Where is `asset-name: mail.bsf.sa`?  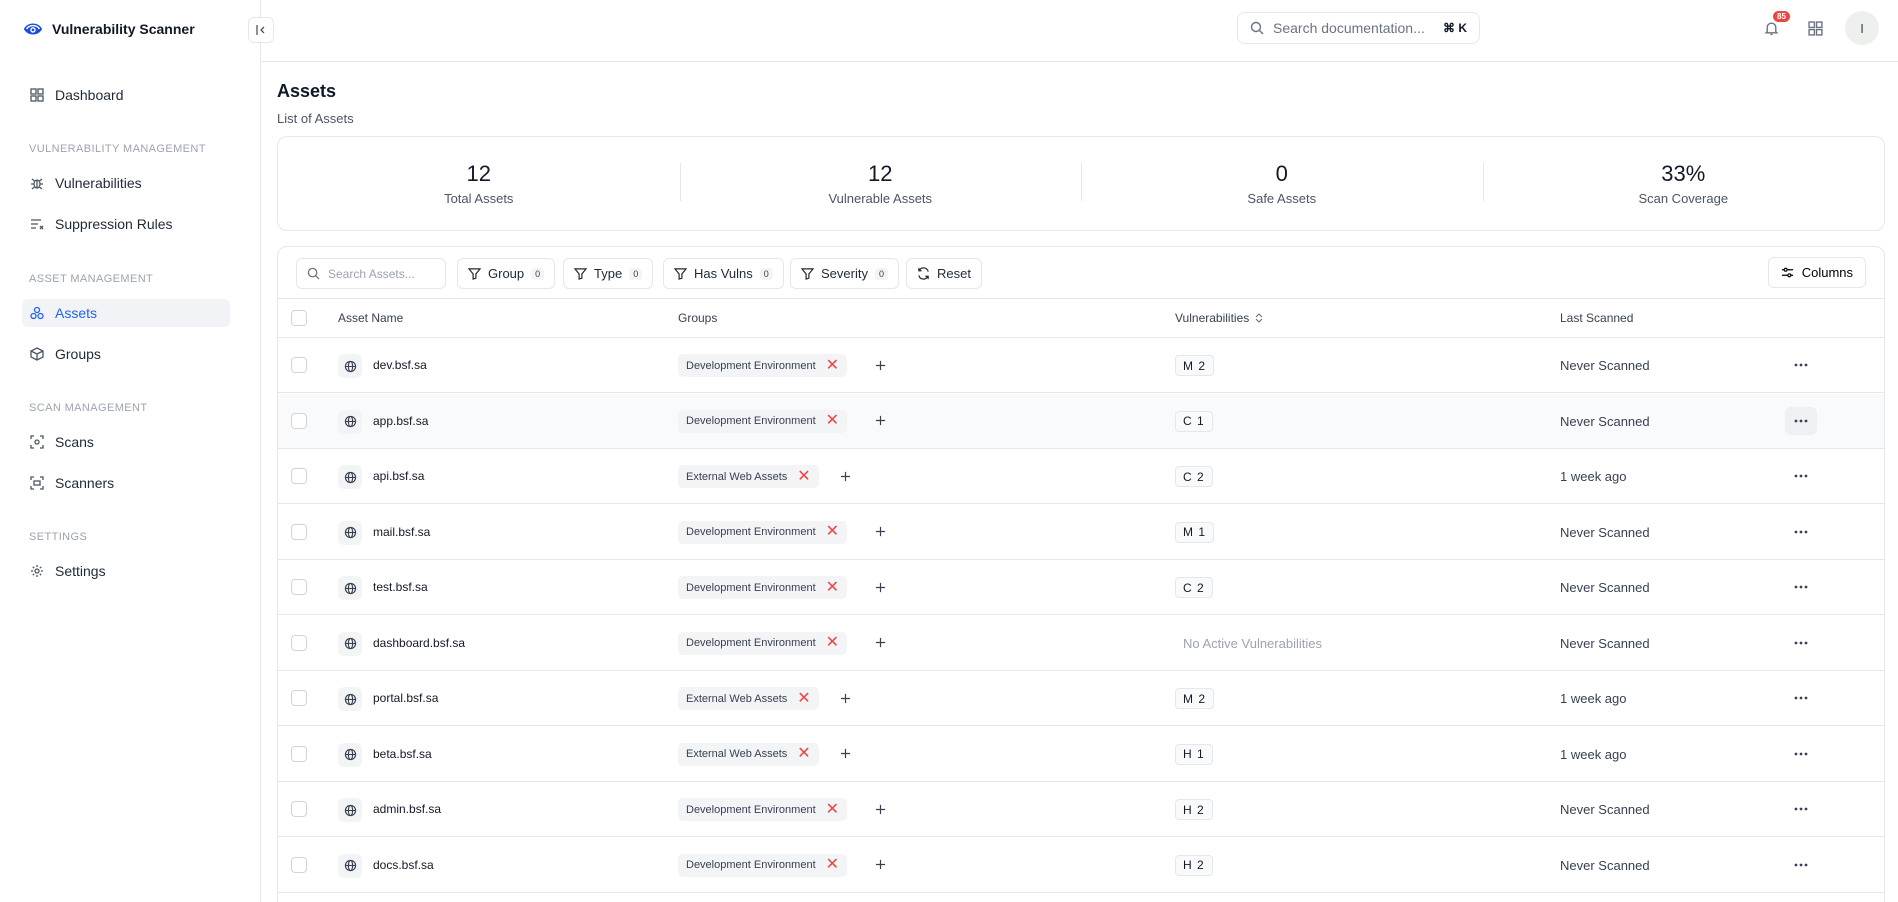 asset-name: mail.bsf.sa is located at coordinates (401, 532).